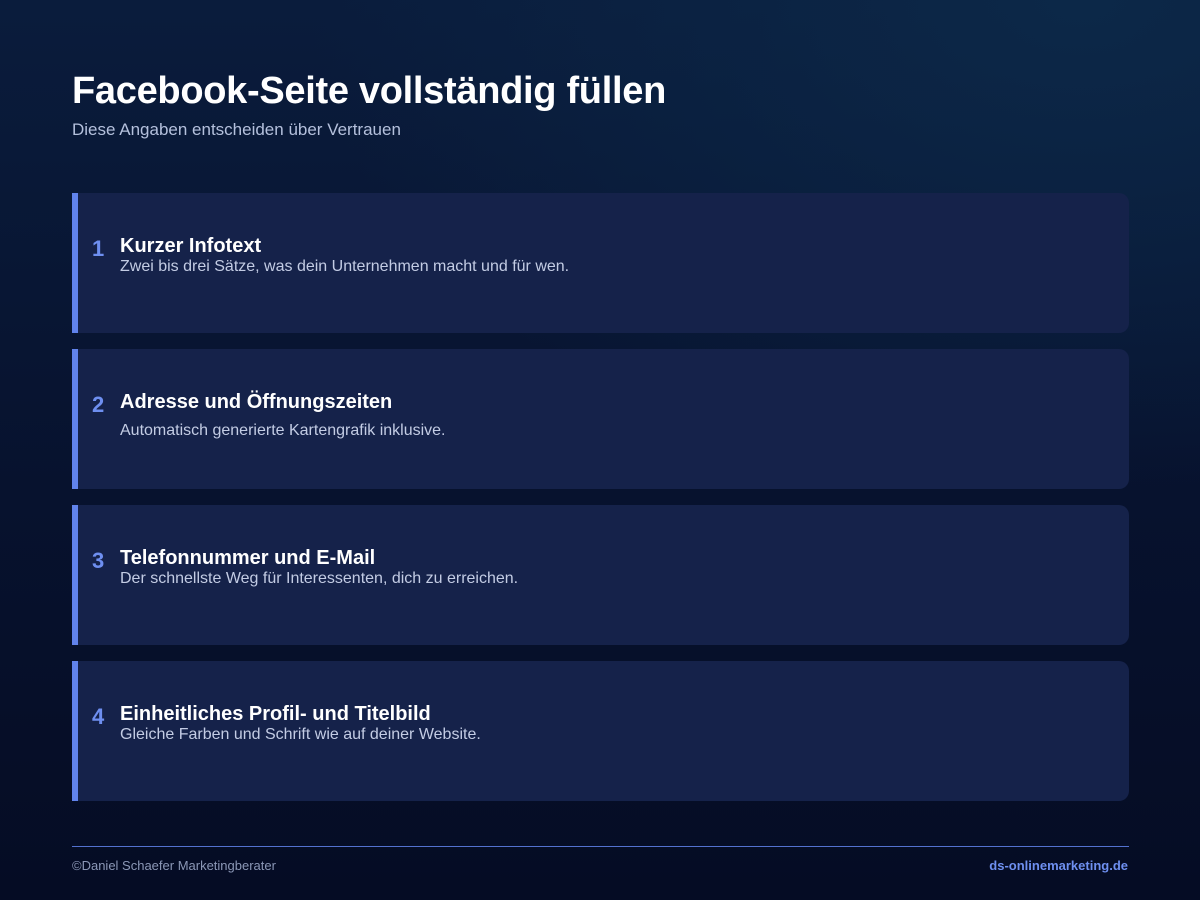 The image size is (1200, 900). Describe the element at coordinates (256, 402) in the screenshot. I see `item-title: Adresse und Öffnungszeiten` at that location.